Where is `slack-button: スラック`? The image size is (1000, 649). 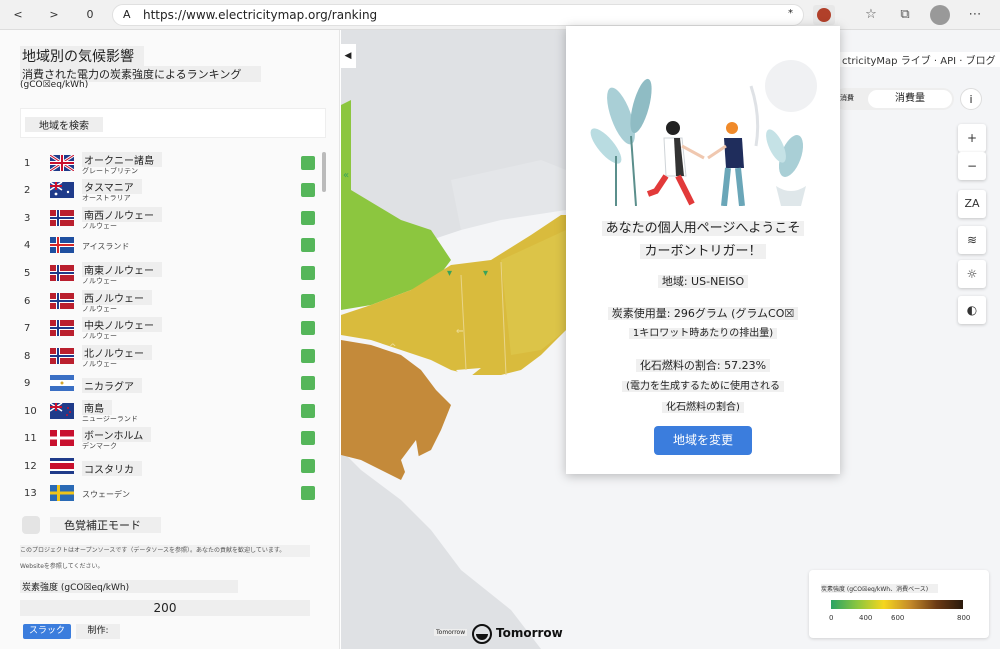 slack-button: スラック is located at coordinates (47, 631).